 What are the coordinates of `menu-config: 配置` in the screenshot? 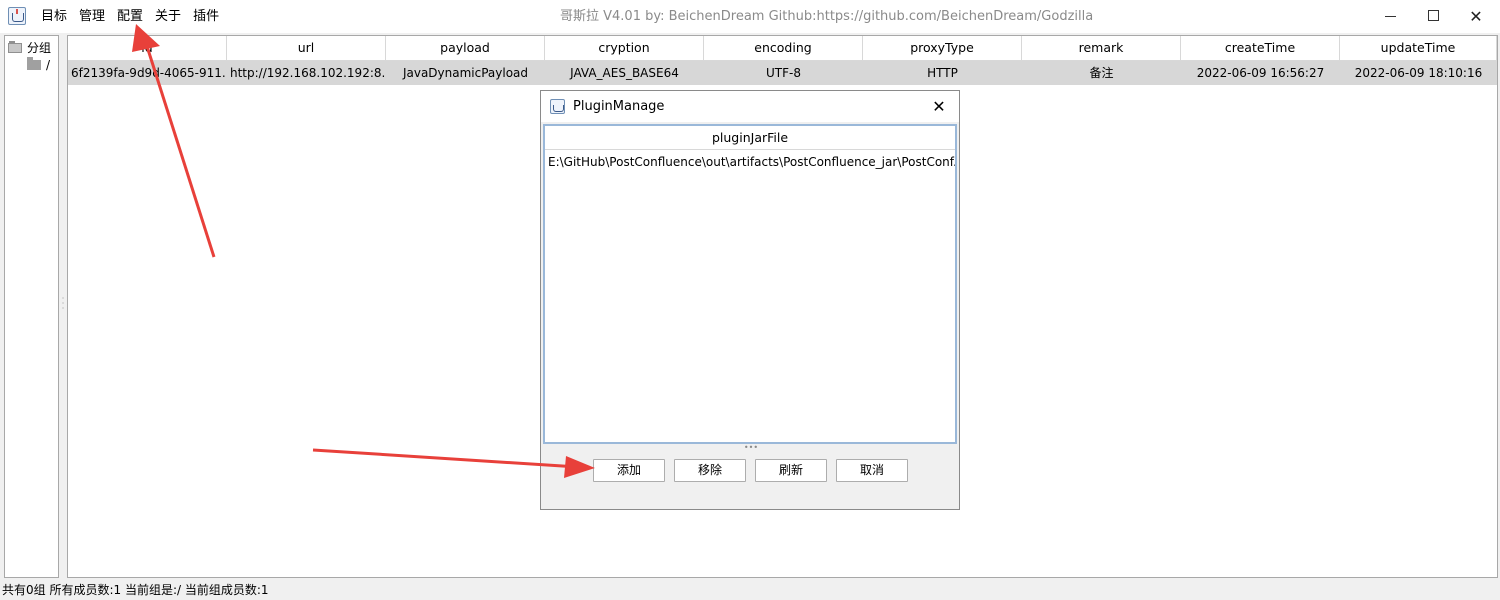 It's located at (130, 16).